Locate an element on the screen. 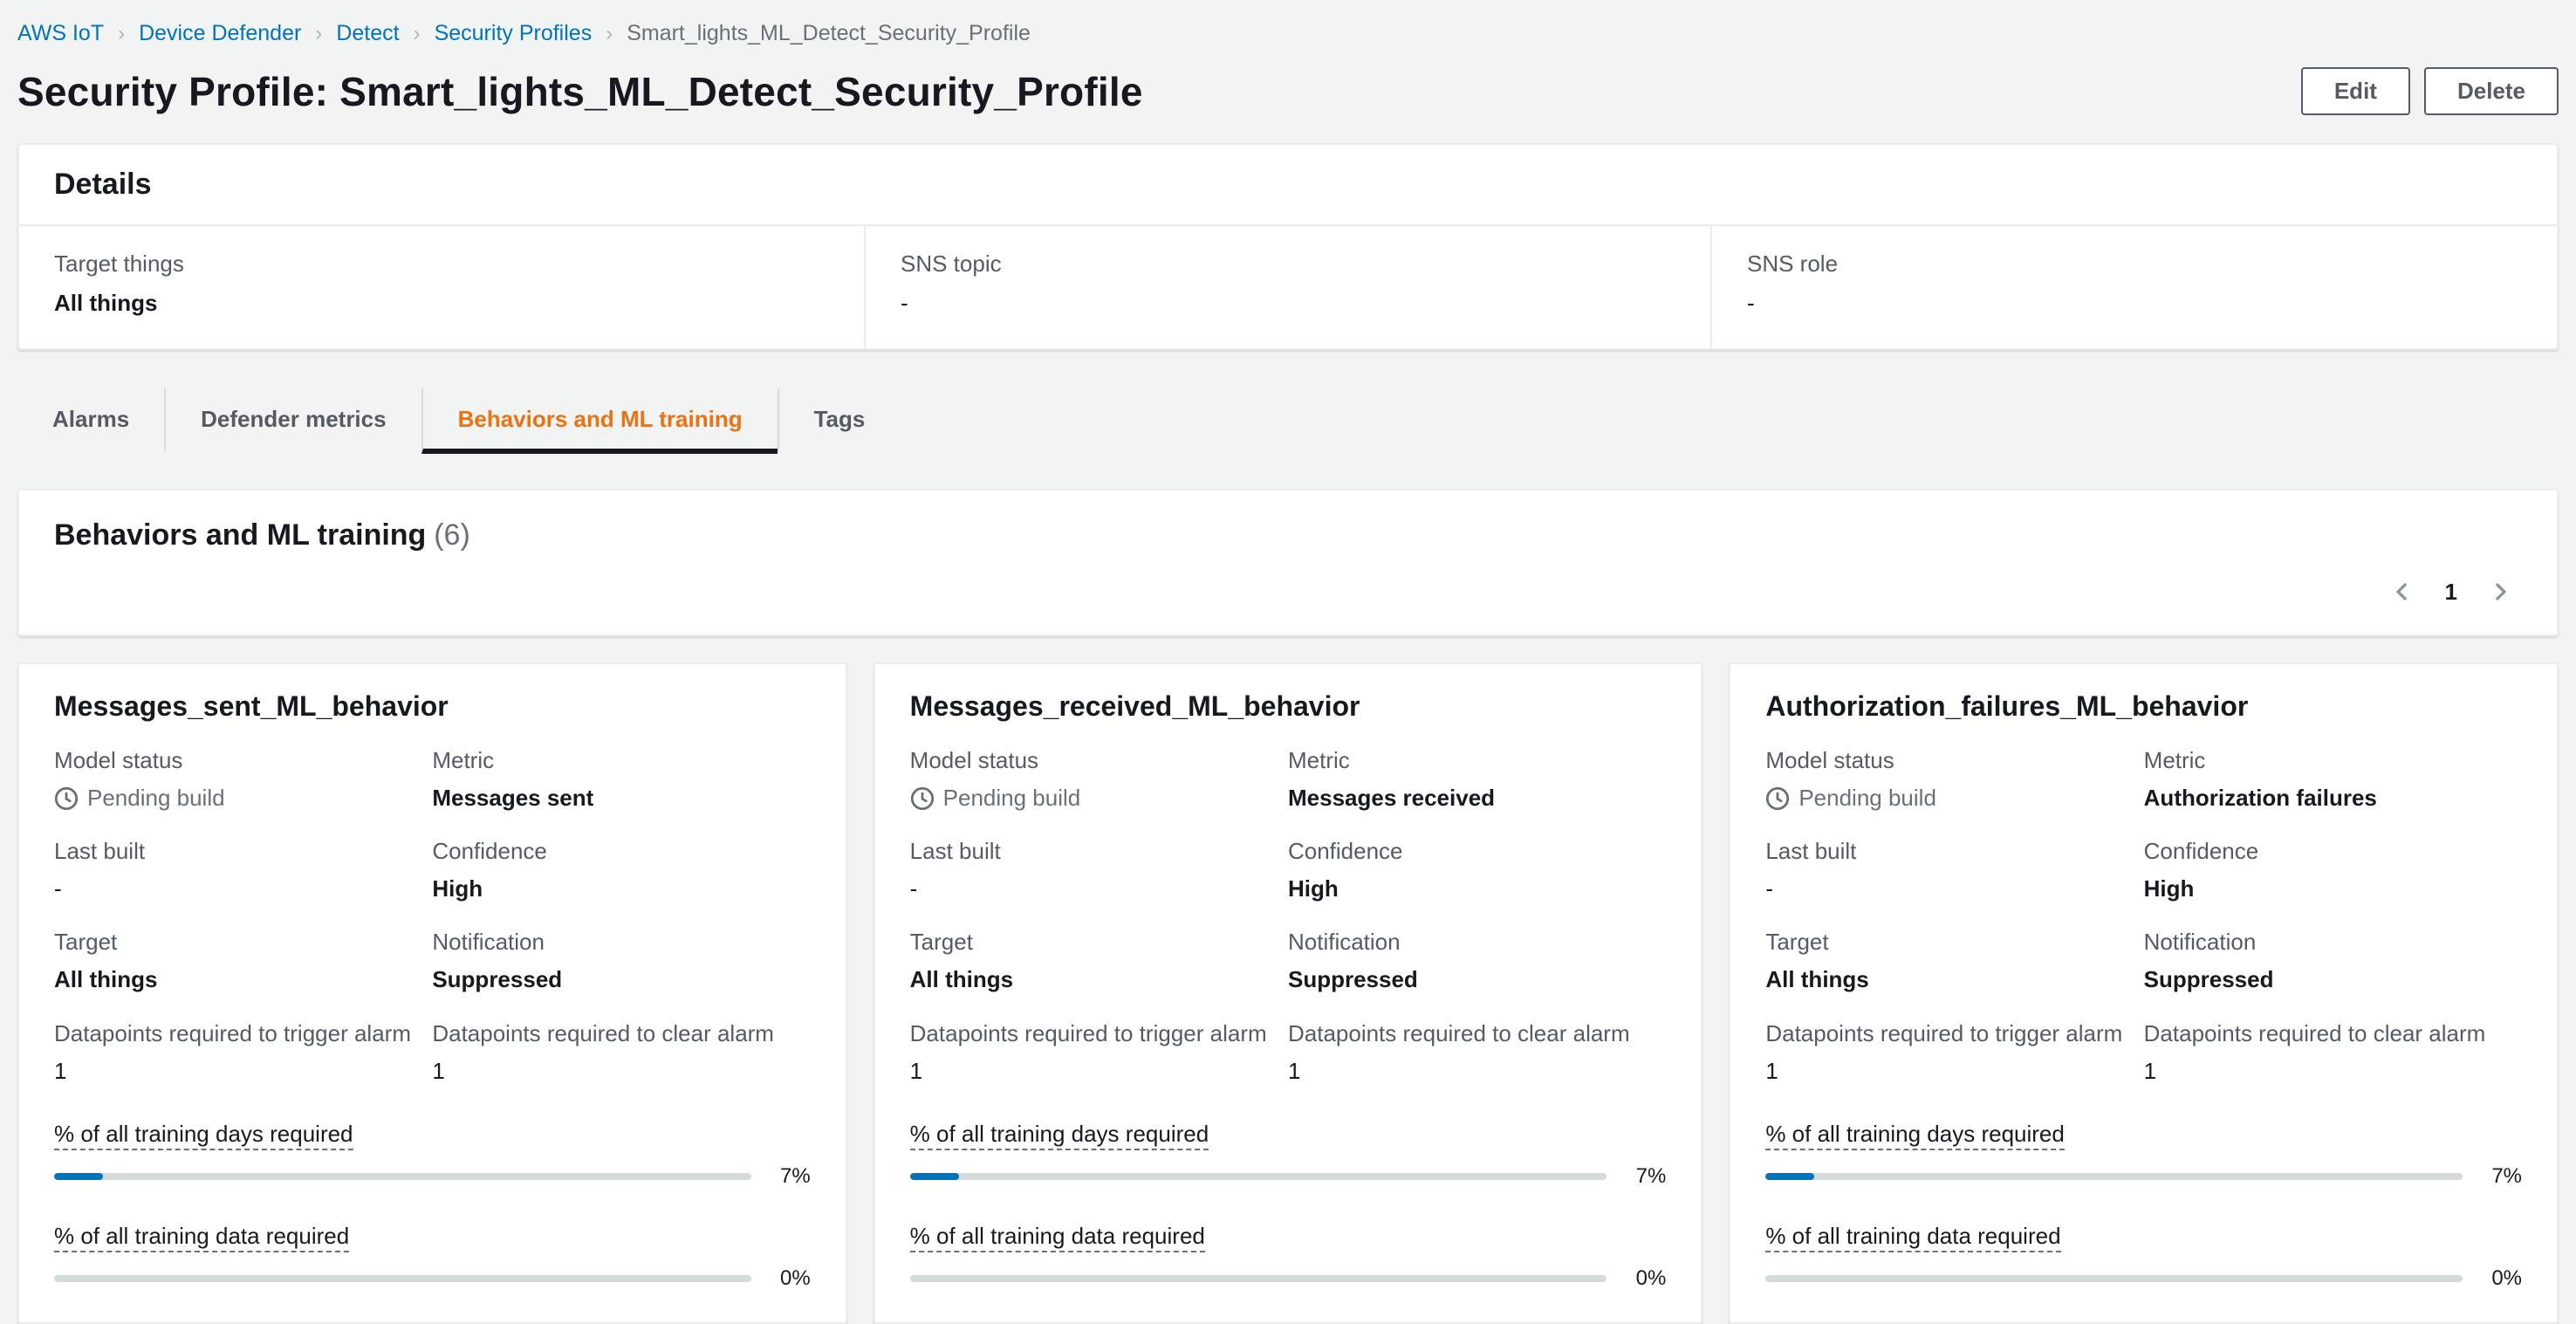  details-field-sns-topic: SNS topic - is located at coordinates (1287, 287).